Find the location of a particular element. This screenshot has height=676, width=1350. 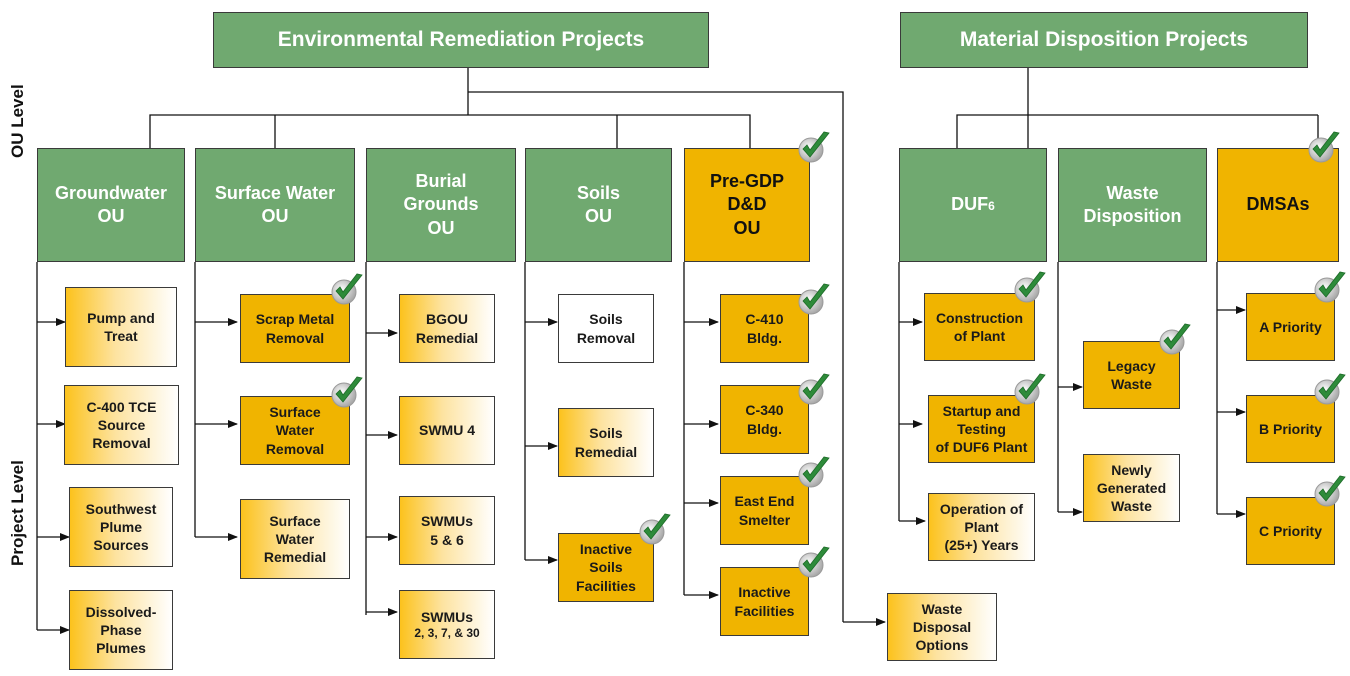

project-label: Inactive Soils Facilities is located at coordinates (606, 567).